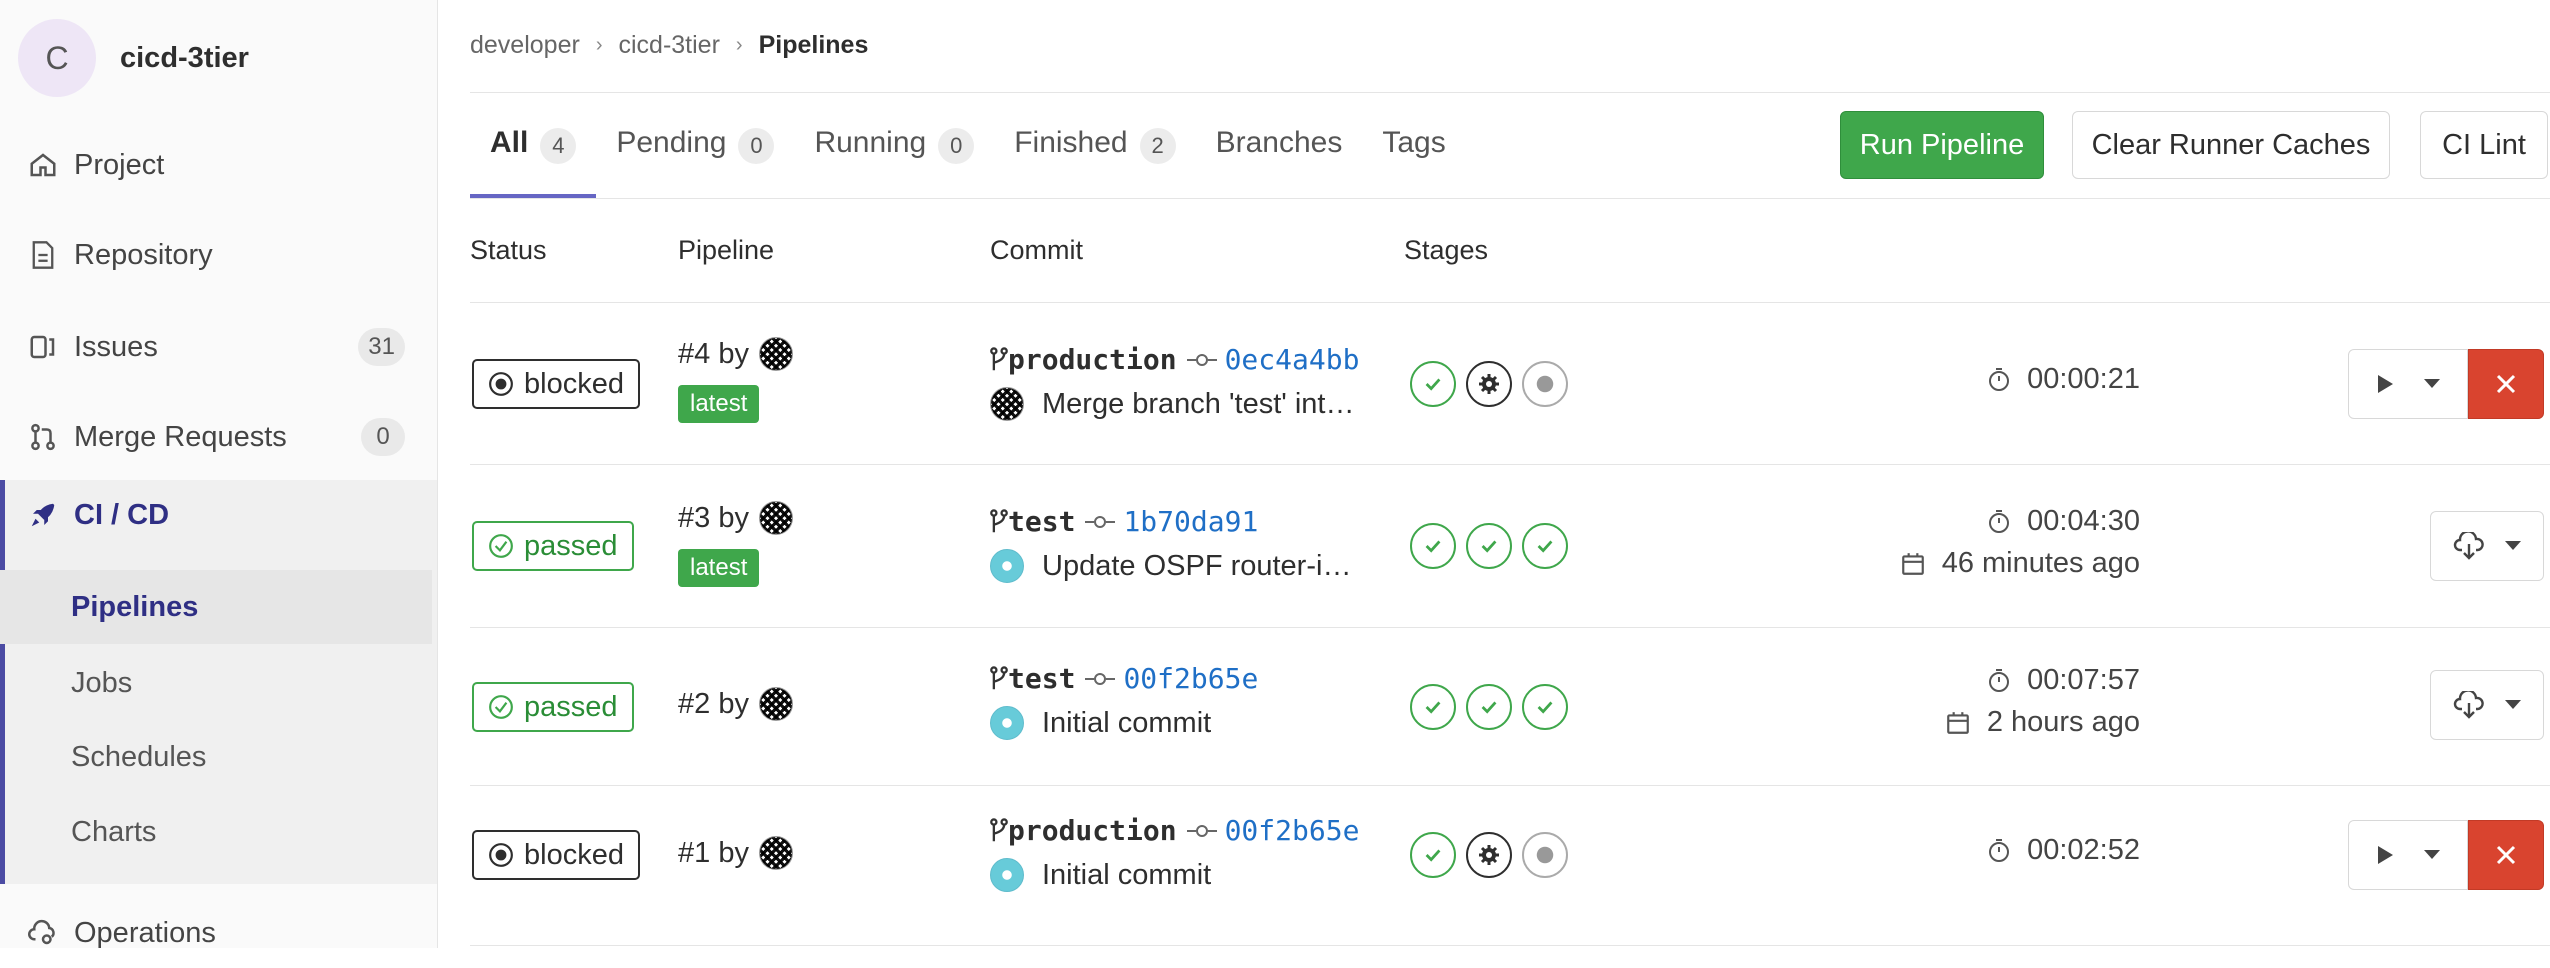 The height and width of the screenshot is (968, 2550). What do you see at coordinates (1958, 723) in the screenshot?
I see `calendar-icon` at bounding box center [1958, 723].